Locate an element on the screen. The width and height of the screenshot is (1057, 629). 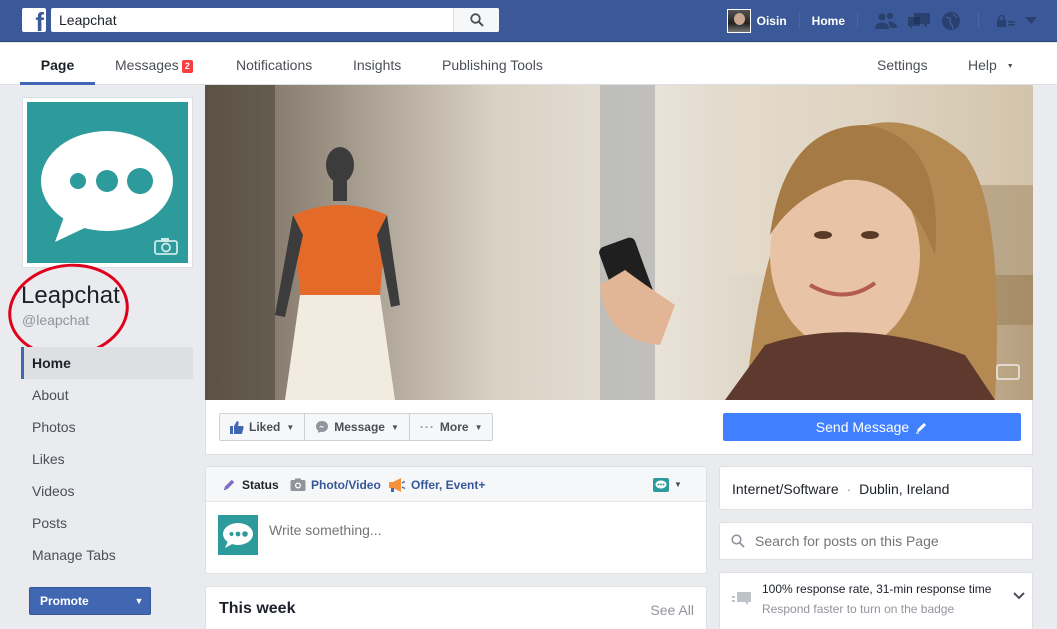
page-avatar is located at coordinates (238, 535).